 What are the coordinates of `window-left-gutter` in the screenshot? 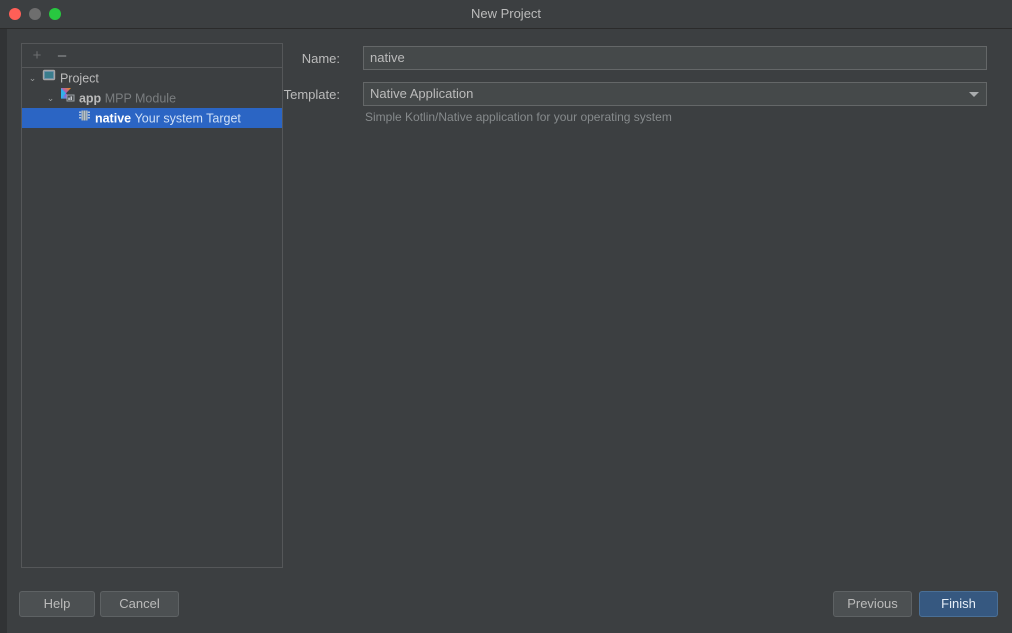 It's located at (3, 331).